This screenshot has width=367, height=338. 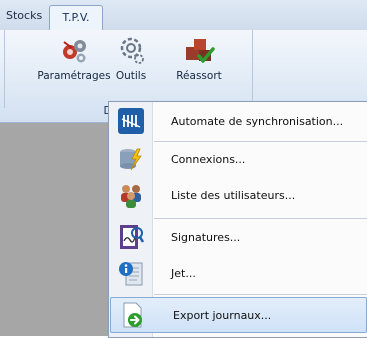 I want to click on ribbon-tab-bar: Stocks T.P.V., so click(x=183, y=16).